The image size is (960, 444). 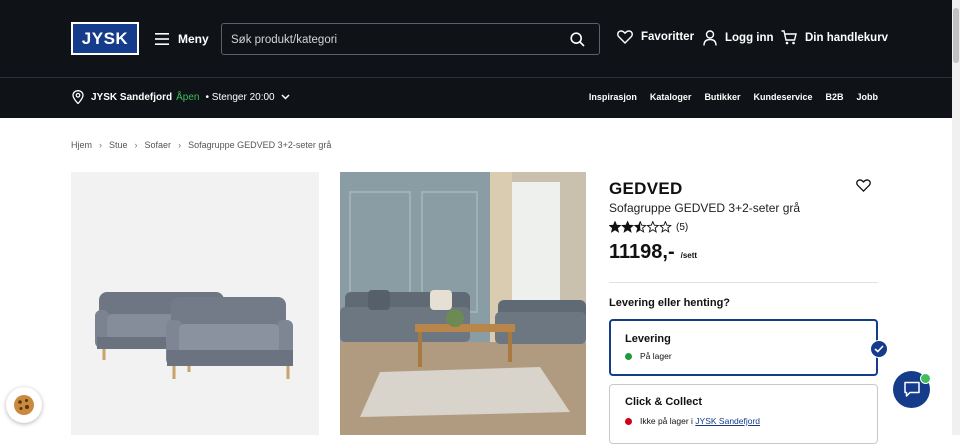 I want to click on jysk-logo: JYSK, so click(x=105, y=38).